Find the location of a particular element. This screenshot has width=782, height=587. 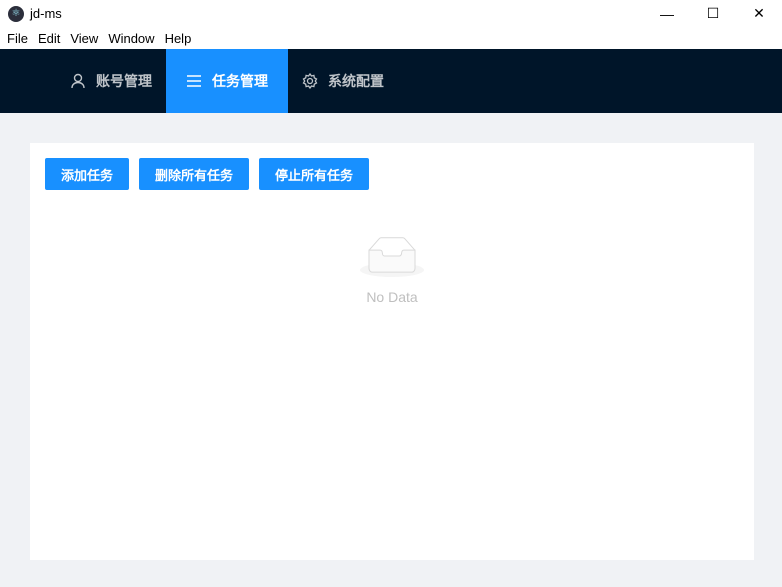

menu-bar: File Edit View Window Help is located at coordinates (391, 38).